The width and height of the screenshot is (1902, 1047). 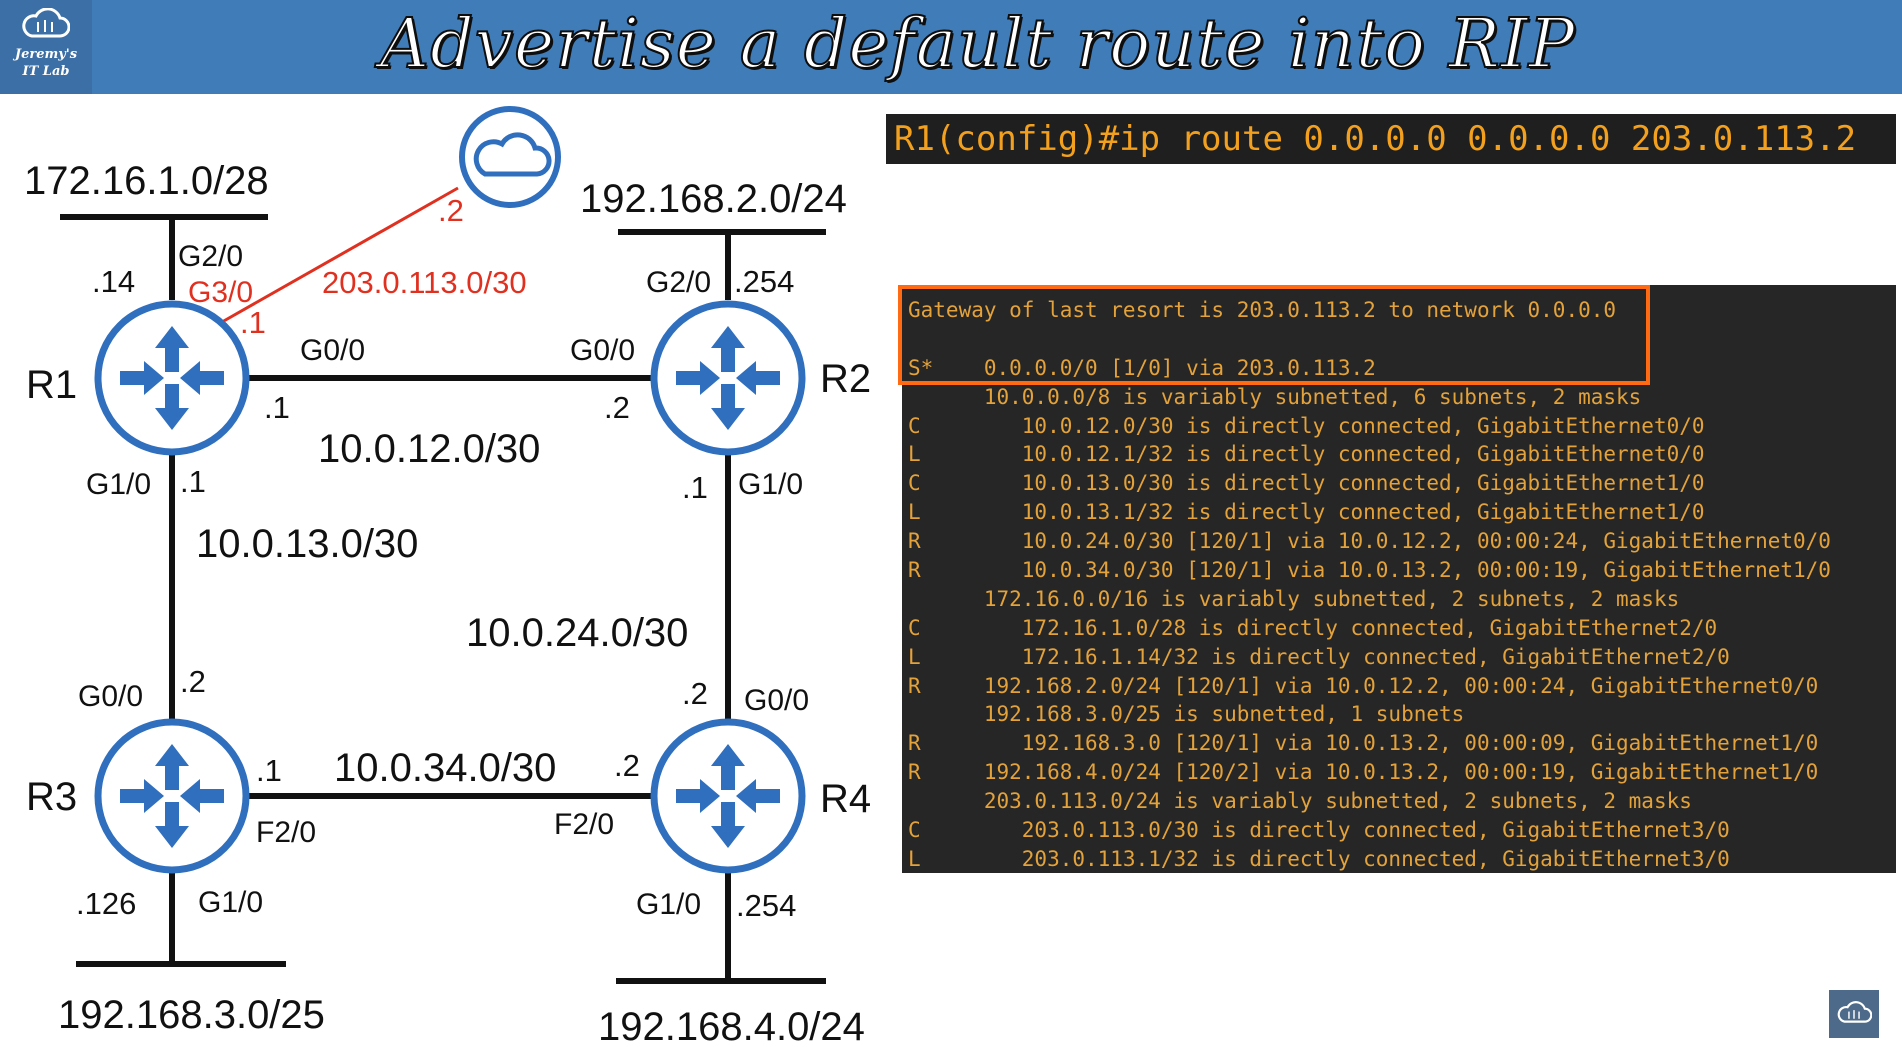 I want to click on link-network-r1-r2: 10.0.12.0/30, so click(x=429, y=449).